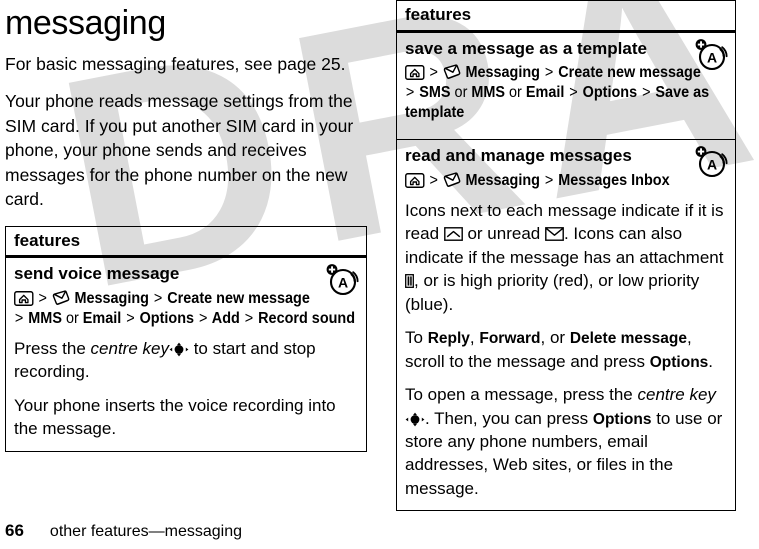 The width and height of the screenshot is (759, 549). I want to click on row-title: send voice message, so click(97, 274).